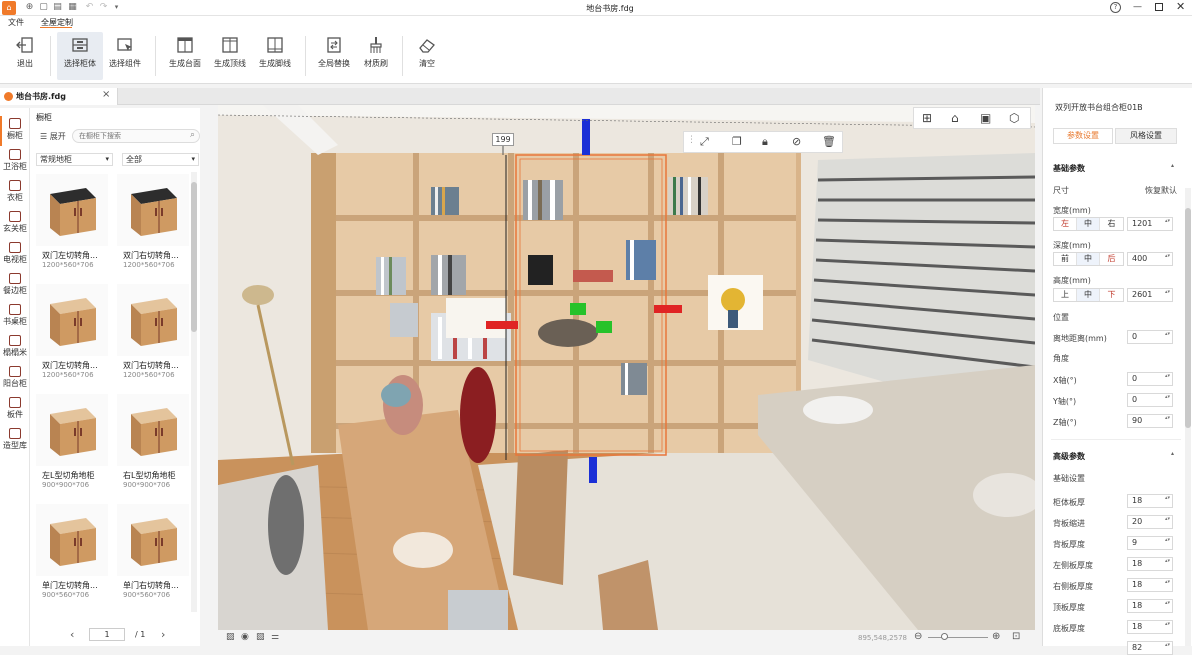 This screenshot has width=1192, height=655. What do you see at coordinates (15, 222) in the screenshot?
I see `category-item: 玄关柜` at bounding box center [15, 222].